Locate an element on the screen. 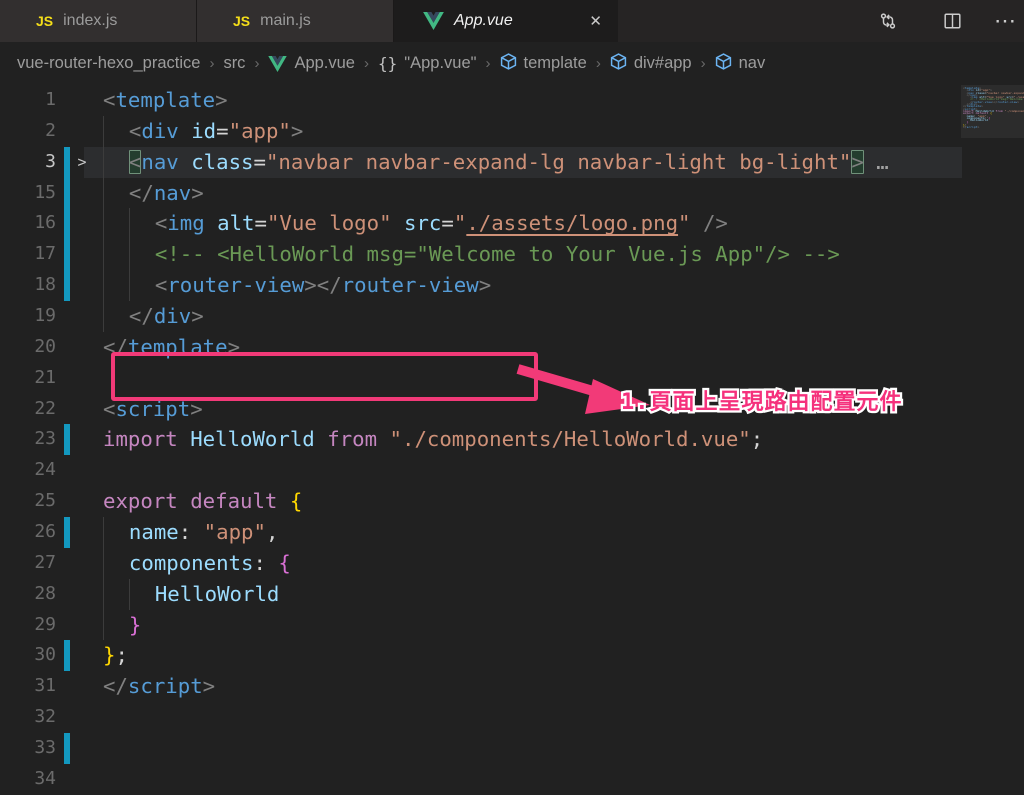 The height and width of the screenshot is (795, 1024). line-number: 24 is located at coordinates (45, 470).